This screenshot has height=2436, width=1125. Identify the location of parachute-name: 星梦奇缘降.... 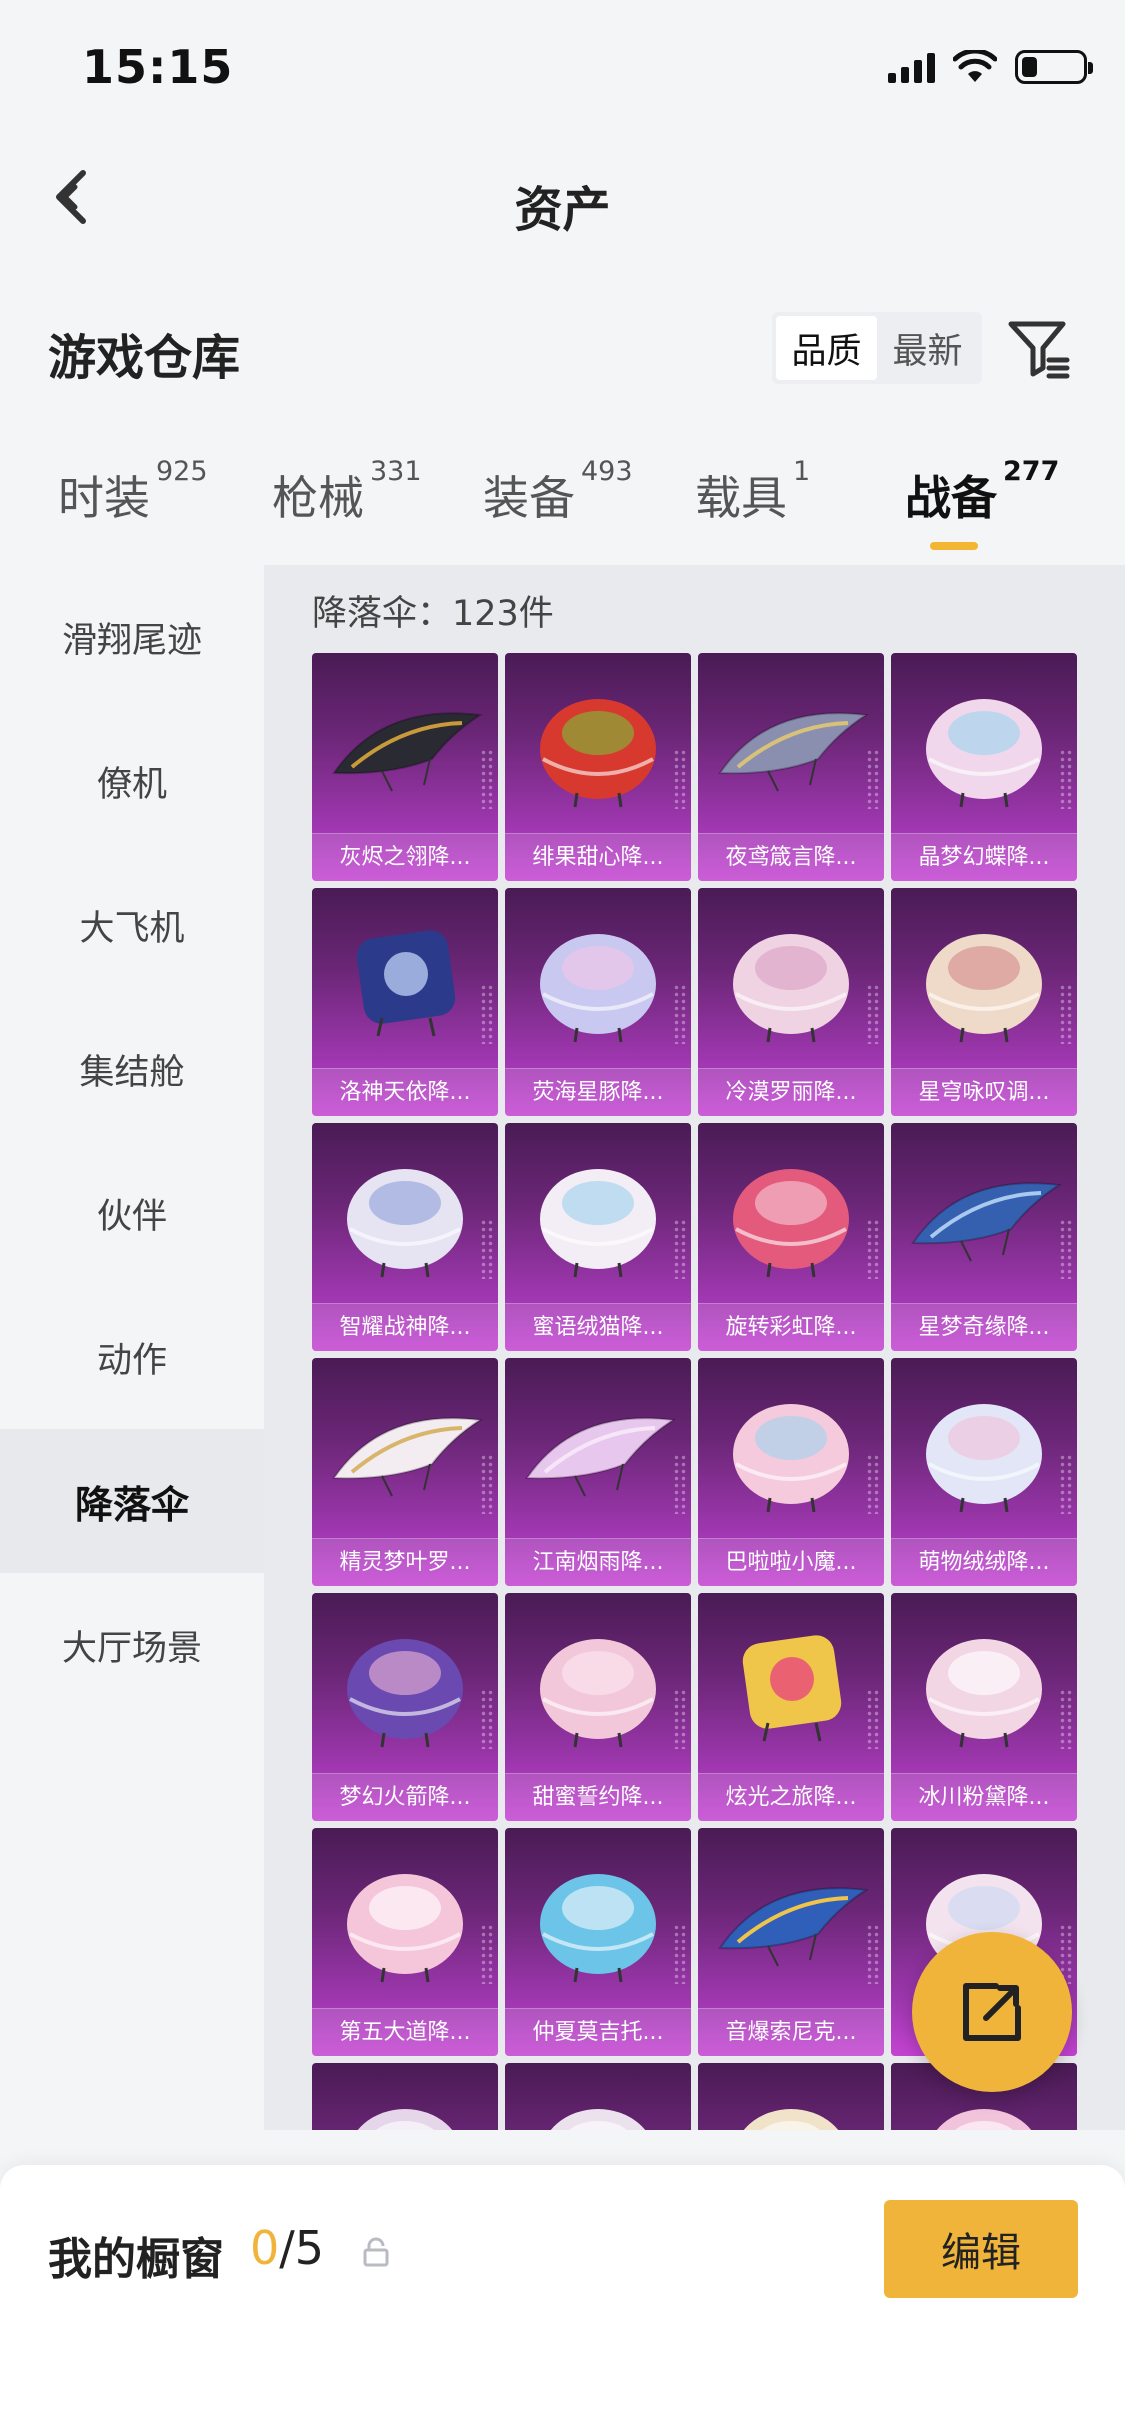
(984, 1327).